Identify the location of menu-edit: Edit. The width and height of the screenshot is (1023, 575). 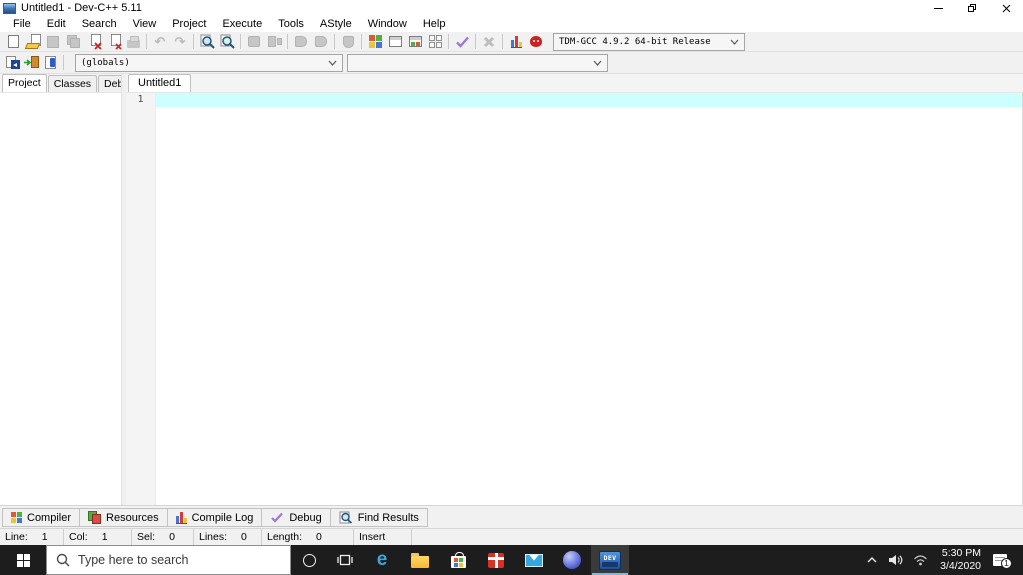
(56, 24).